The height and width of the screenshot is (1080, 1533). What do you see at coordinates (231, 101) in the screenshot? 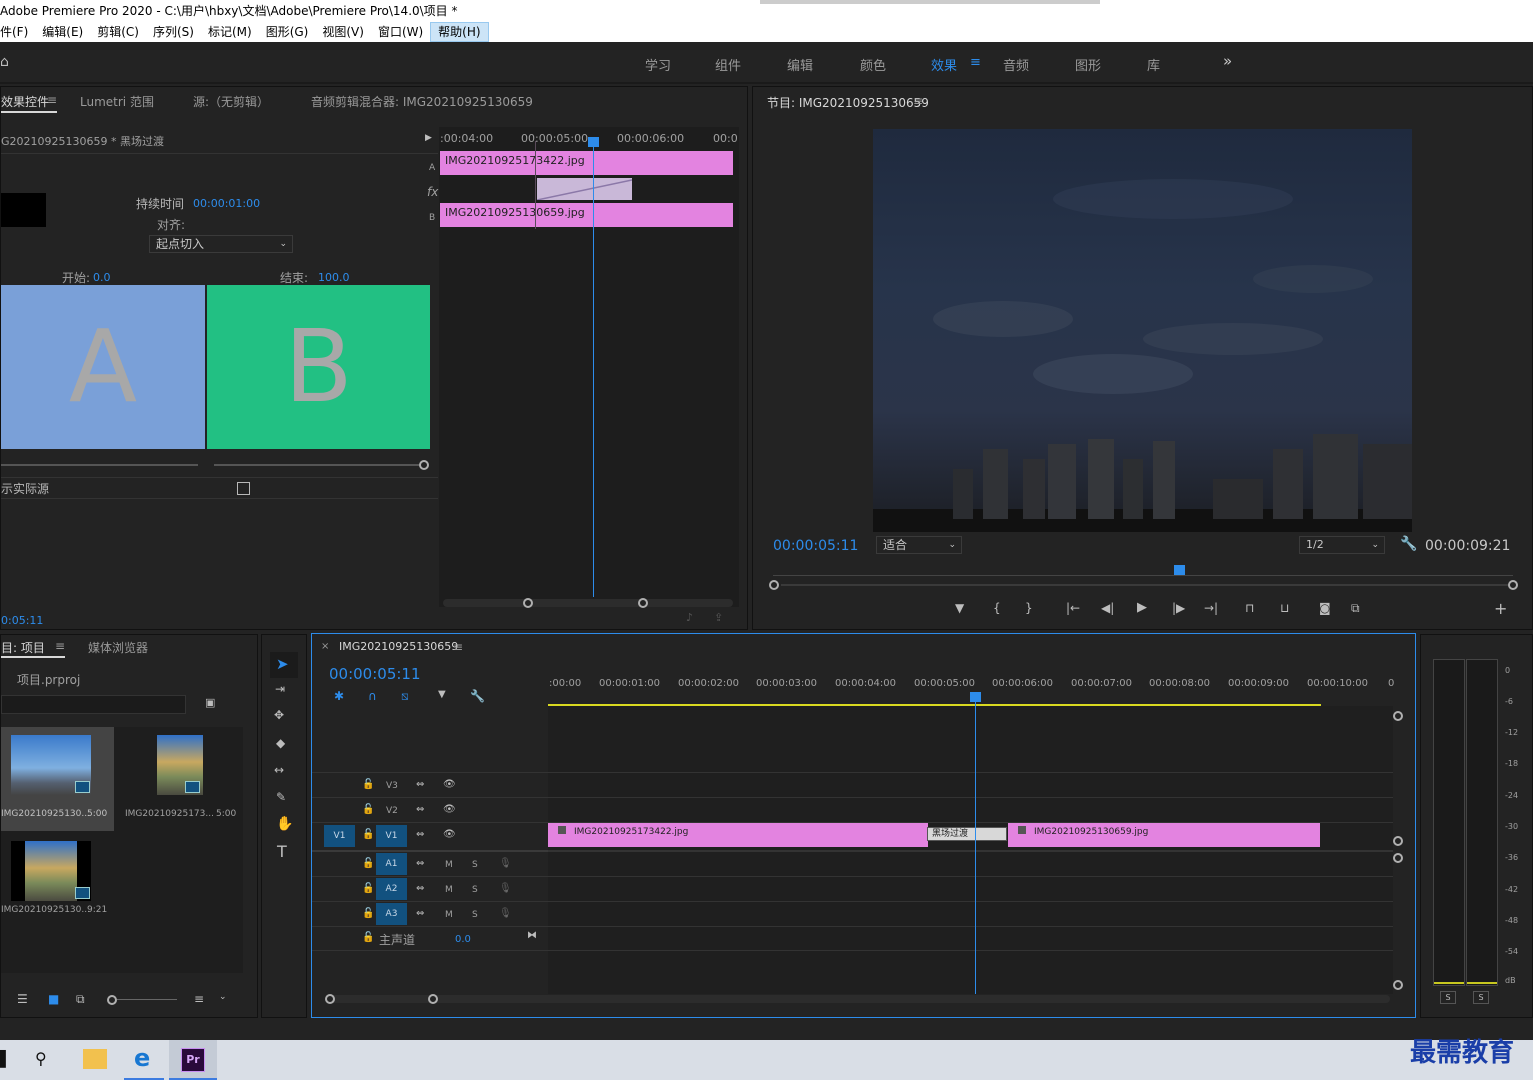
I see `tab-source: 源:（无剪辑）` at bounding box center [231, 101].